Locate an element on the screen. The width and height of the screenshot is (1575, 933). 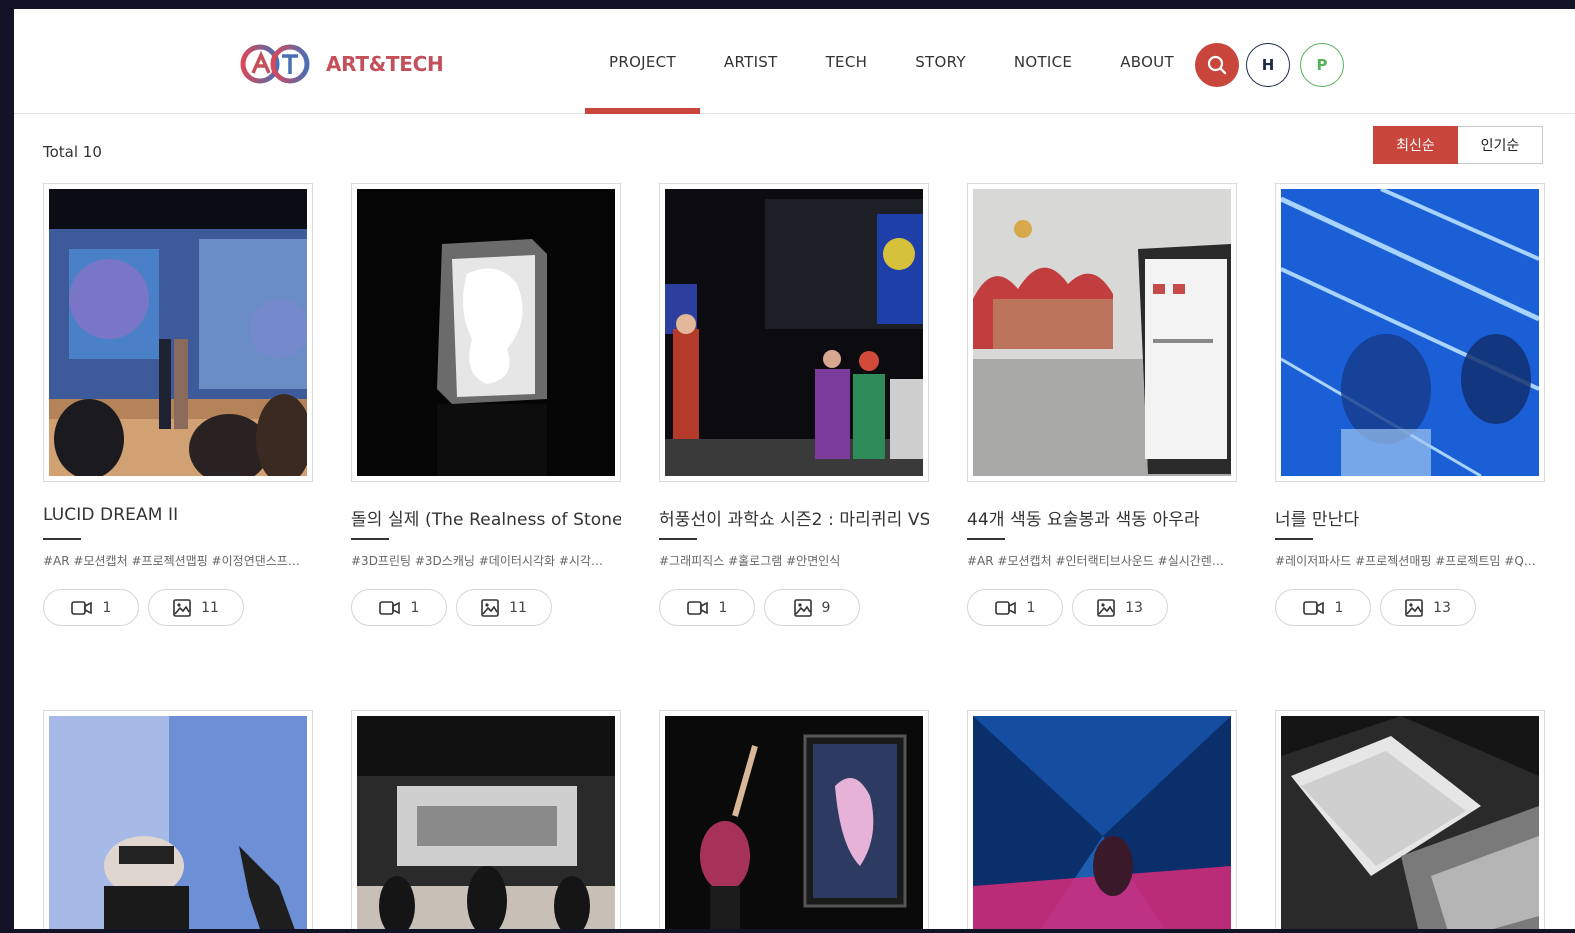
piano-image is located at coordinates (1410, 822).